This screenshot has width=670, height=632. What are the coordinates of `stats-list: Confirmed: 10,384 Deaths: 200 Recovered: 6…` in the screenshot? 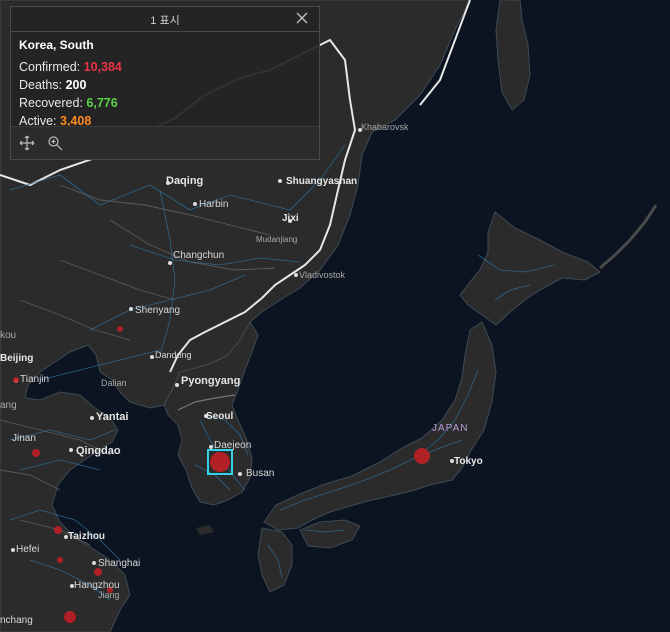 It's located at (165, 94).